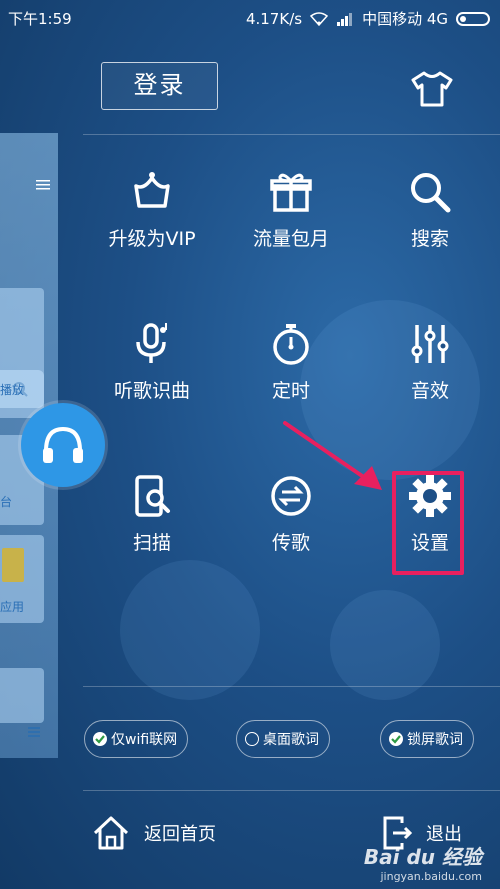 This screenshot has height=889, width=500. What do you see at coordinates (111, 833) in the screenshot?
I see `home-icon` at bounding box center [111, 833].